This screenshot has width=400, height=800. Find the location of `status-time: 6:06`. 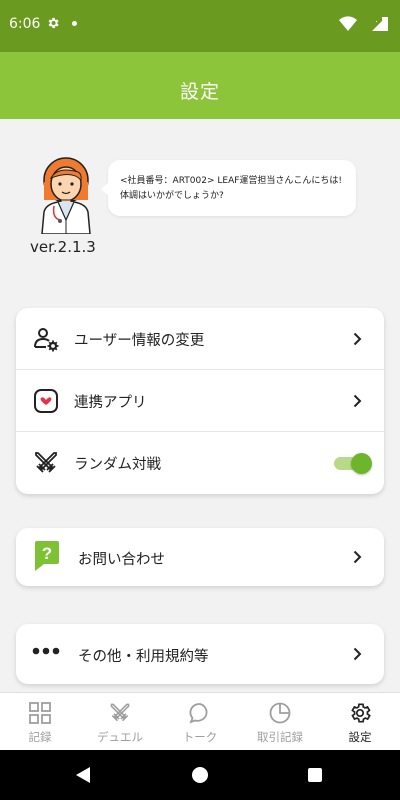

status-time: 6:06 is located at coordinates (25, 24).